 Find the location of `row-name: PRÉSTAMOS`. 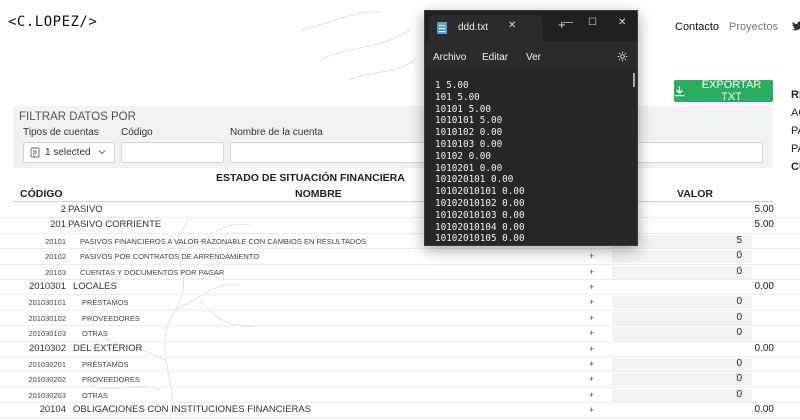

row-name: PRÉSTAMOS is located at coordinates (105, 364).